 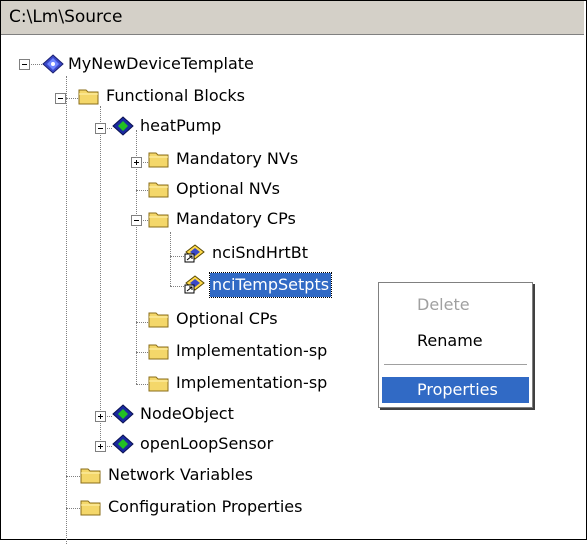 What do you see at coordinates (227, 319) in the screenshot?
I see `tree-item-optional-cps: Optional CPs` at bounding box center [227, 319].